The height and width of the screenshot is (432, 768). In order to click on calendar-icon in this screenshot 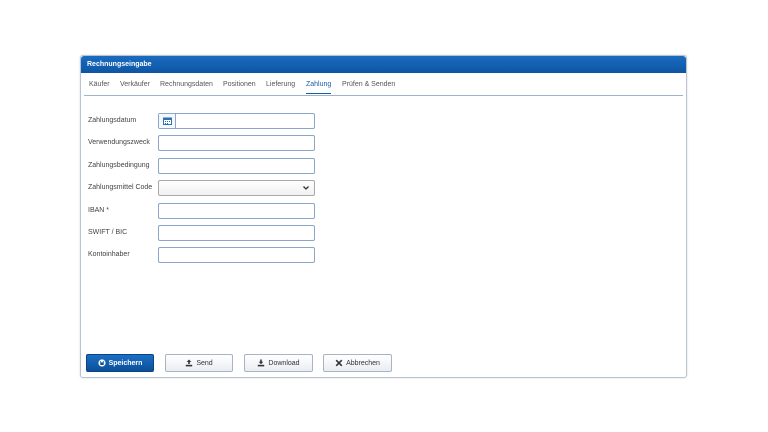, I will do `click(167, 121)`.